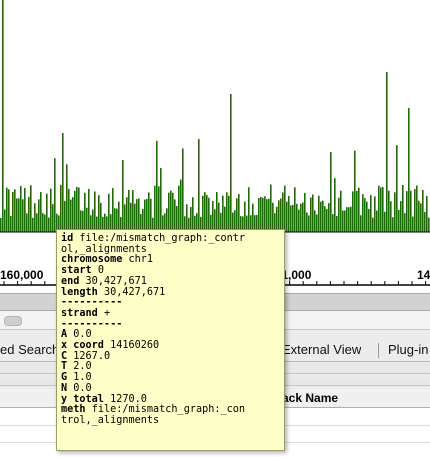 The width and height of the screenshot is (430, 457). What do you see at coordinates (13, 321) in the screenshot?
I see `scrollbar-thumb` at bounding box center [13, 321].